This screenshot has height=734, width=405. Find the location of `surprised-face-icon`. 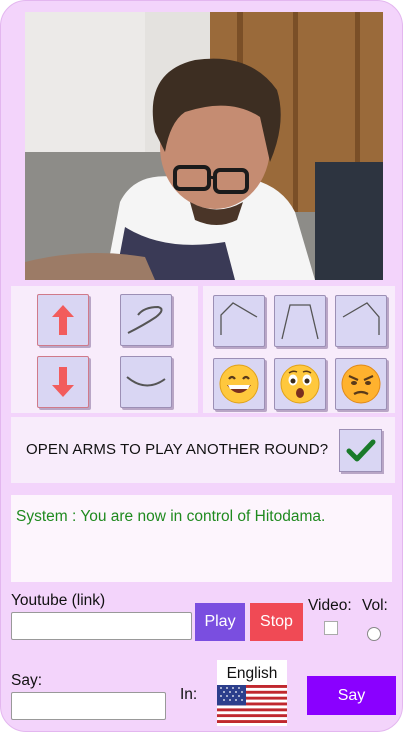

surprised-face-icon is located at coordinates (300, 384).